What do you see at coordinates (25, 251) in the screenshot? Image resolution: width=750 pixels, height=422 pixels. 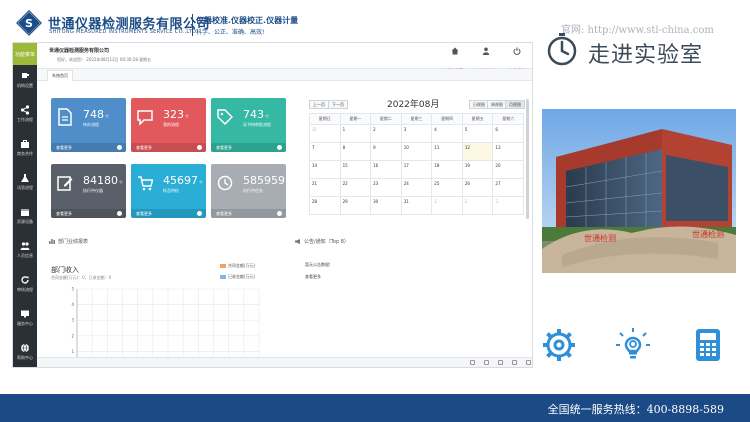 I see `sidebar-item-staff: 人员信息` at bounding box center [25, 251].